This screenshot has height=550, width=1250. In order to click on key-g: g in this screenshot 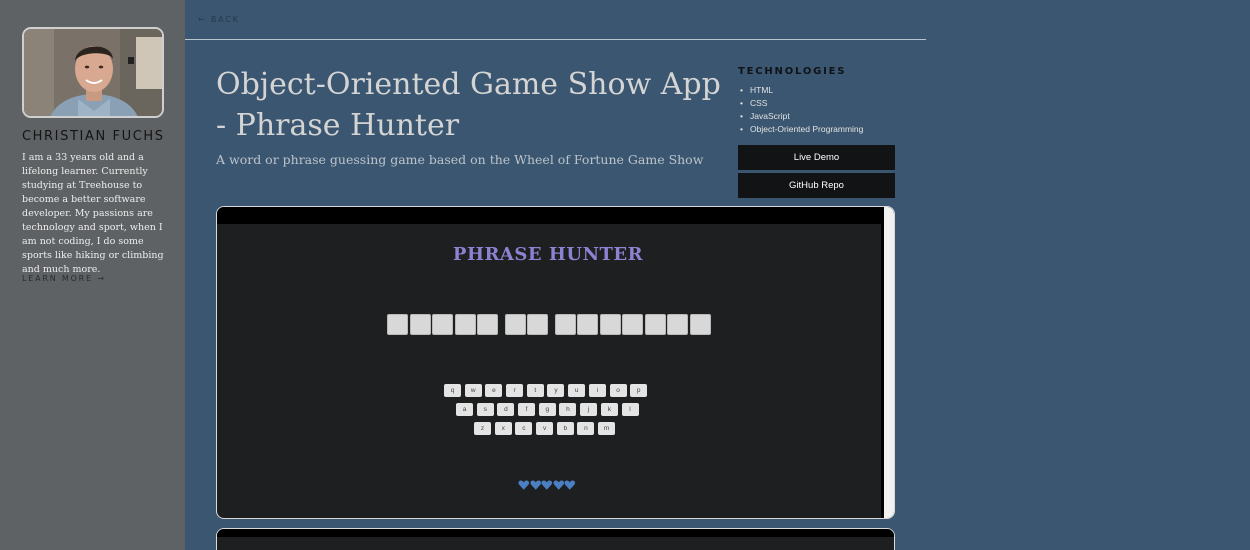, I will do `click(547, 409)`.